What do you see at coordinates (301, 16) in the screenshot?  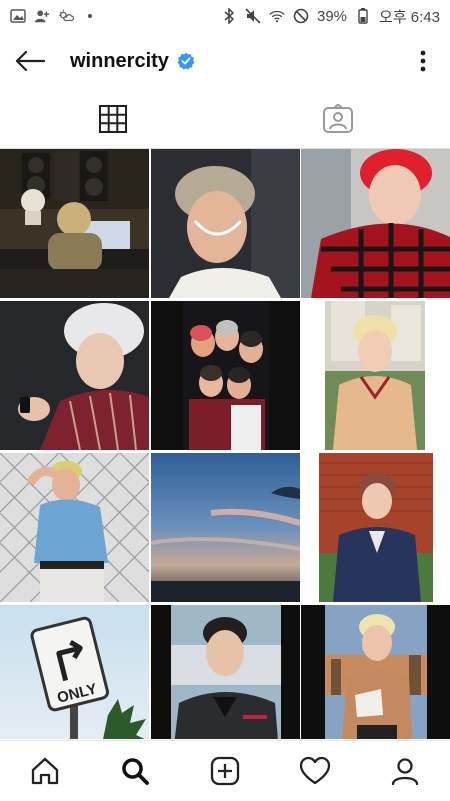 I see `do-not-disturb-icon` at bounding box center [301, 16].